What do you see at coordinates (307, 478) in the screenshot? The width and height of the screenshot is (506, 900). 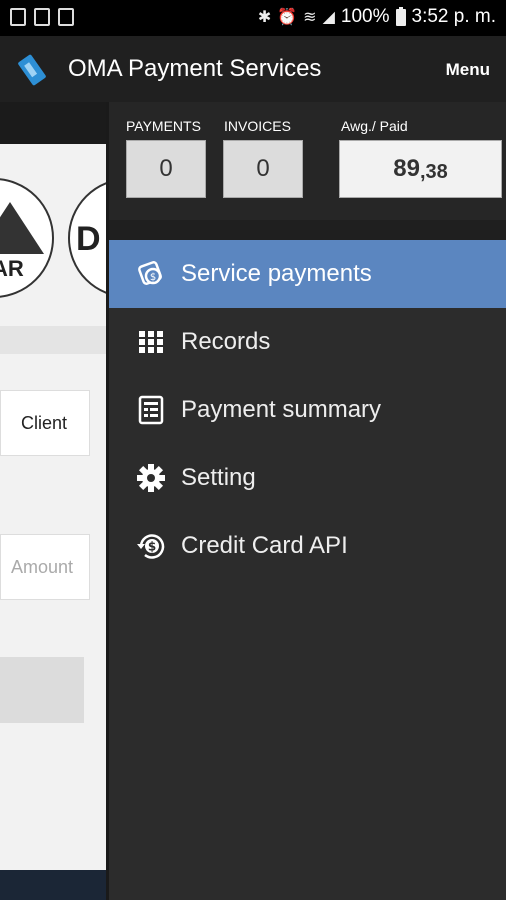 I see `menu-item-setting: Setting` at bounding box center [307, 478].